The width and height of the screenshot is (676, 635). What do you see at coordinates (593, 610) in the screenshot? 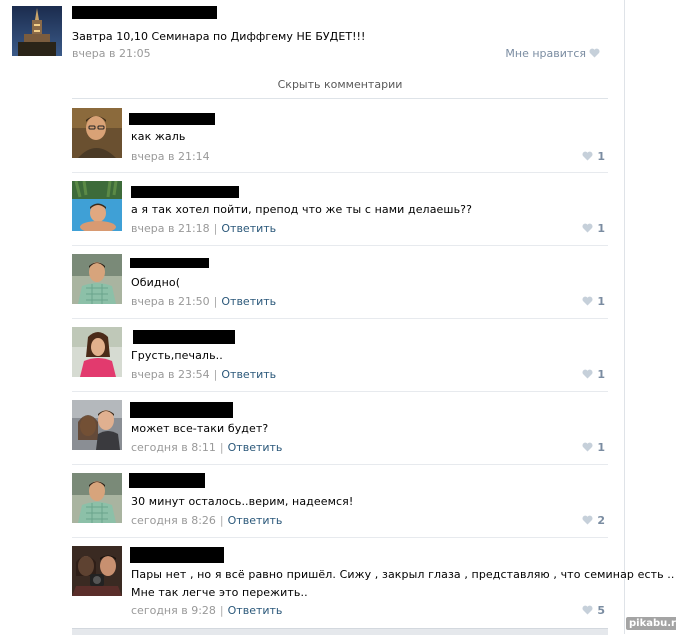
I see `comment-like-button: 5` at bounding box center [593, 610].